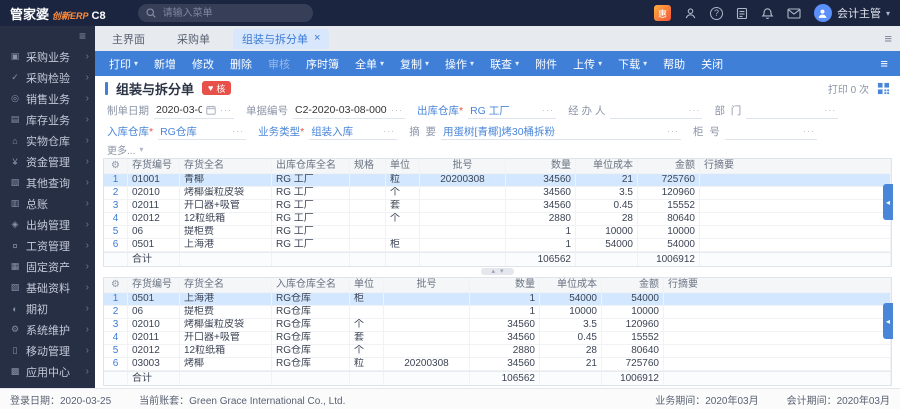 The height and width of the screenshot is (409, 900). I want to click on grid-splitter: ▴ ▾, so click(497, 271).